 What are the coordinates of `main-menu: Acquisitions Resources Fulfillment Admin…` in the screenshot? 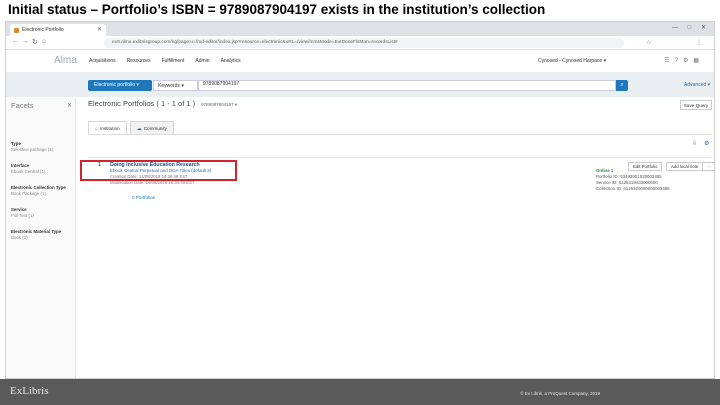 It's located at (165, 61).